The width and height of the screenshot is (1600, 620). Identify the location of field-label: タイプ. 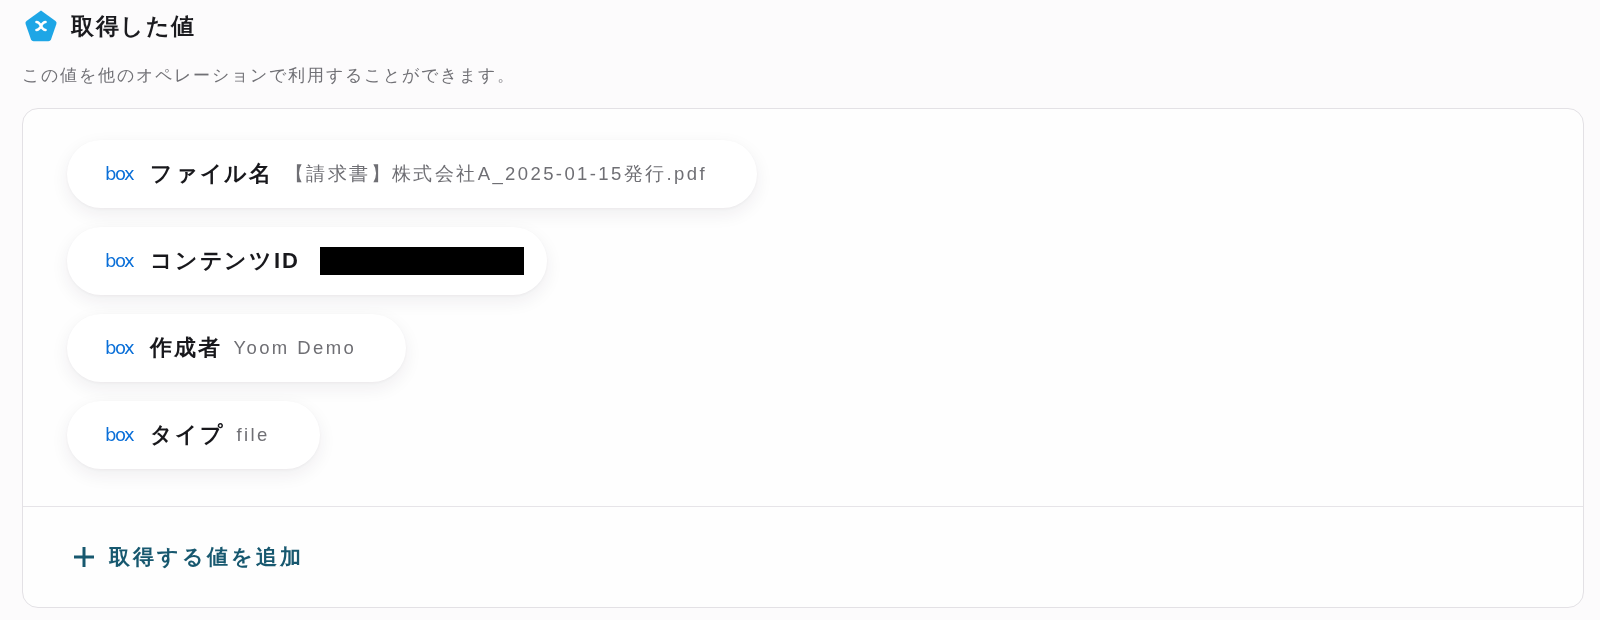
(187, 435).